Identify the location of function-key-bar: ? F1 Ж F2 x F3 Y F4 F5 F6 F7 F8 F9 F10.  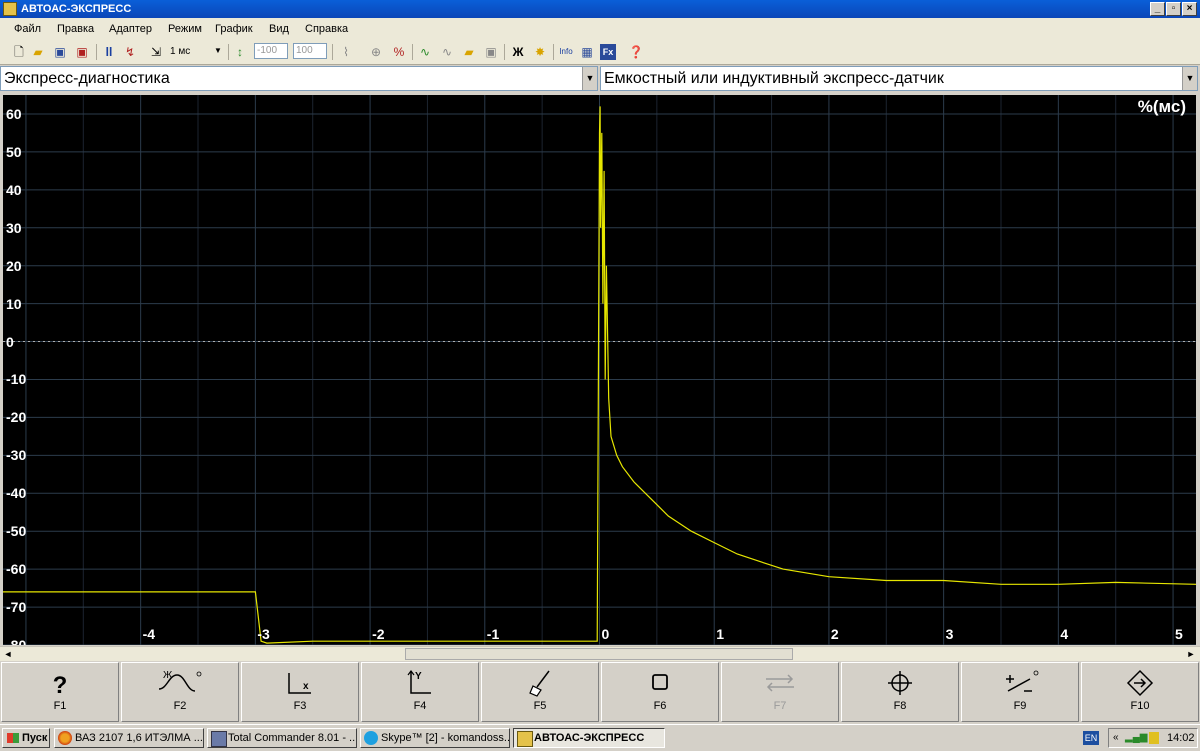
(600, 692).